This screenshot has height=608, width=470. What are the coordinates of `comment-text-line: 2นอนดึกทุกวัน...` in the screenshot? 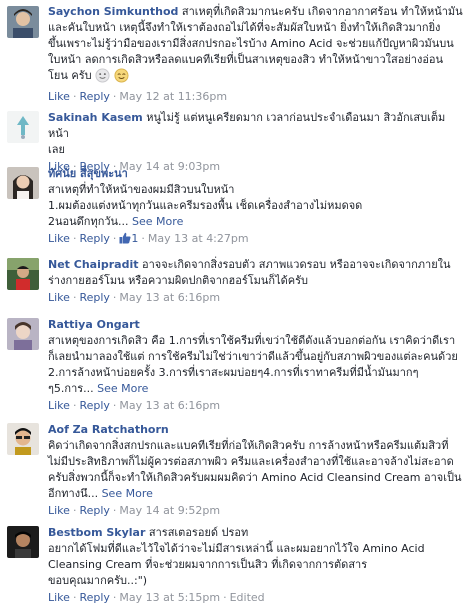 It's located at (88, 221).